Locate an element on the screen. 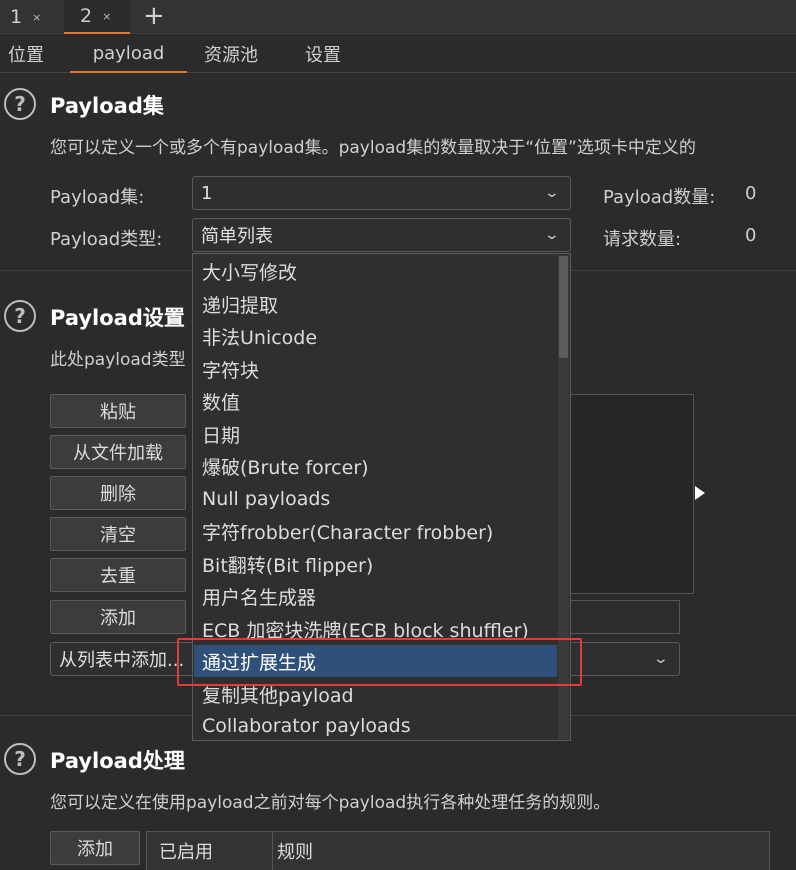  section-description: 您可以定义在使用payload之前对每个payload执行各种处理任务的规则。 is located at coordinates (330, 803).